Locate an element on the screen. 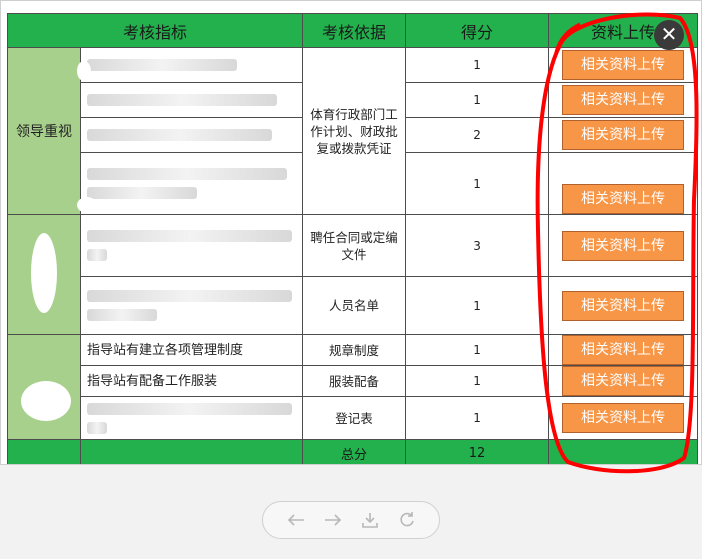  viewer-toolbar is located at coordinates (351, 520).